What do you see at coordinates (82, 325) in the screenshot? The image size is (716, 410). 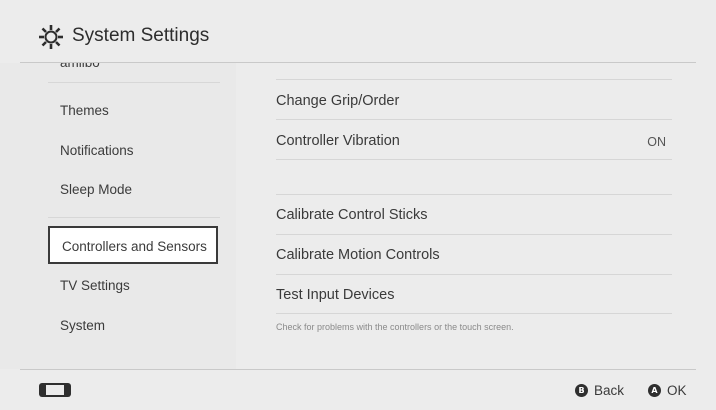 I see `sidebar-item-system: System` at bounding box center [82, 325].